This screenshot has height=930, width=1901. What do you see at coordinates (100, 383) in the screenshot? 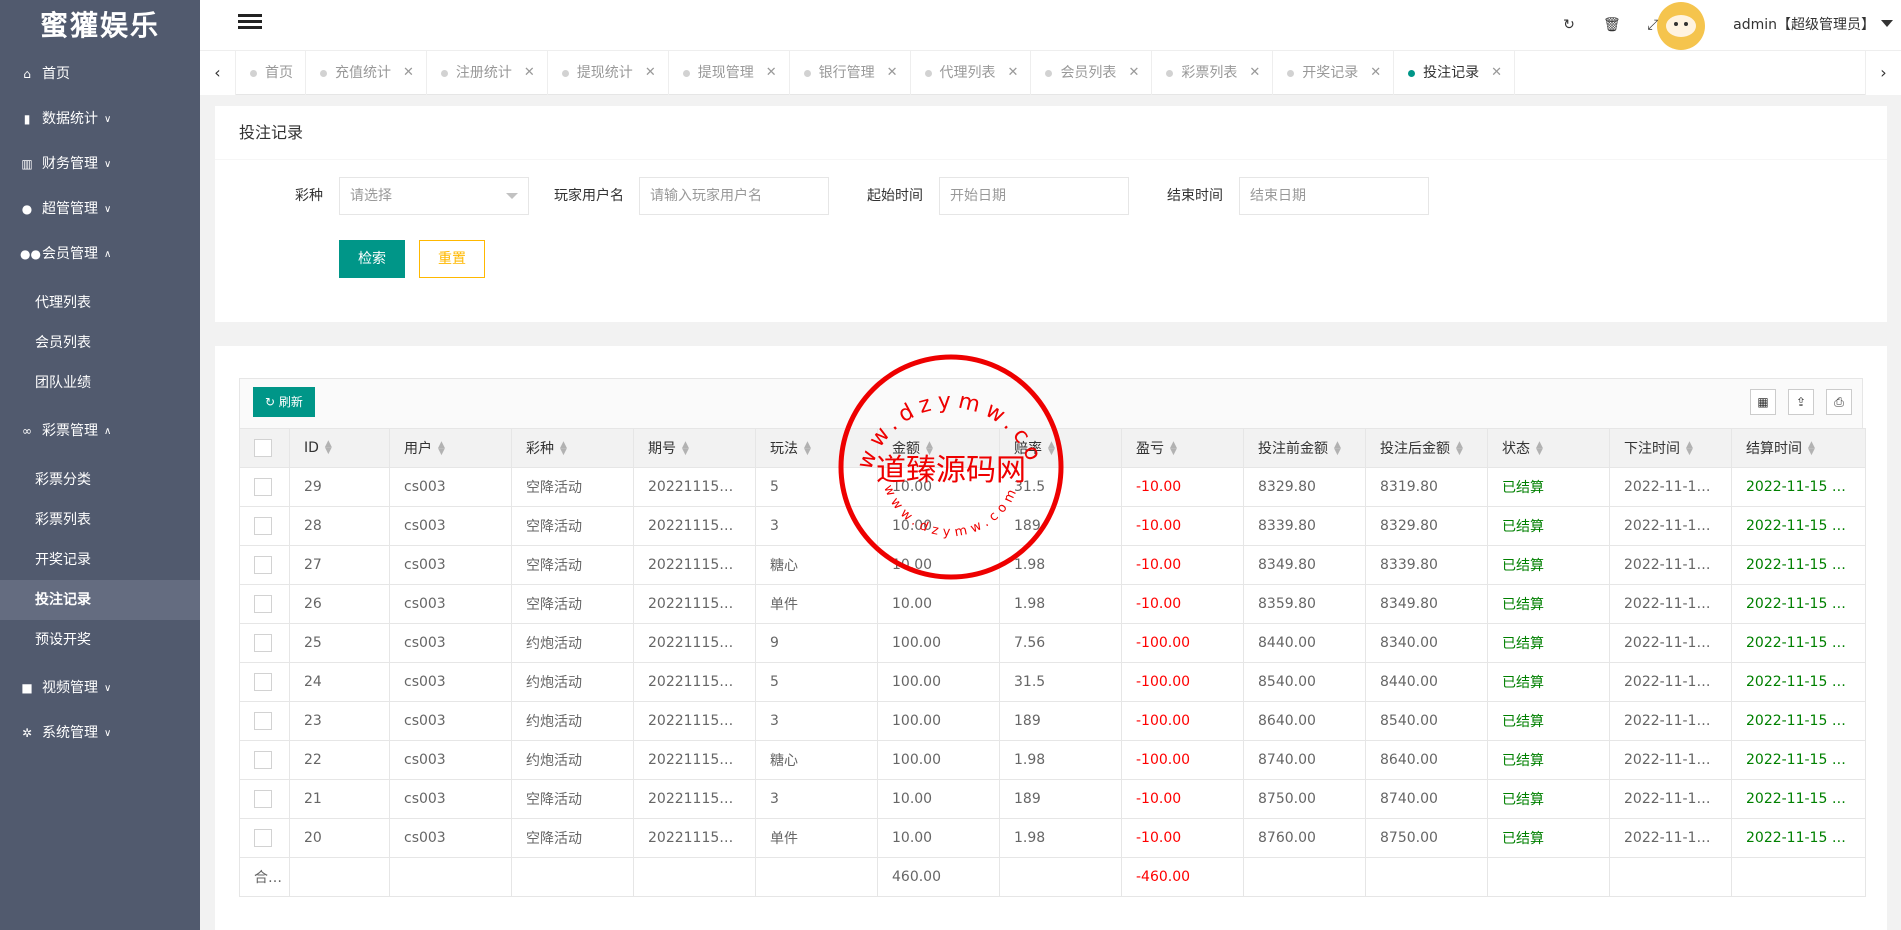
I see `sidebar-sub-team: 团队业绩` at bounding box center [100, 383].